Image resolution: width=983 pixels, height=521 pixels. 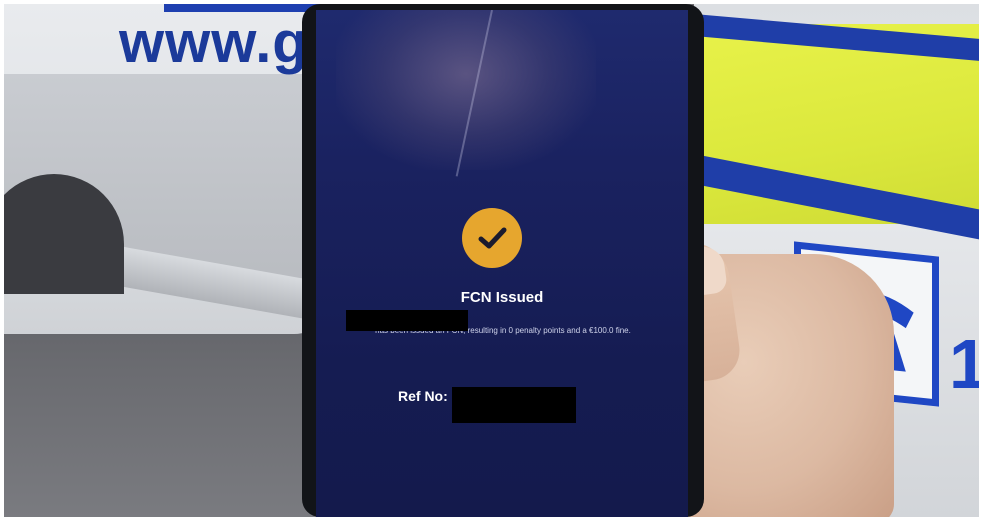 I want to click on checkmark-icon, so click(x=492, y=238).